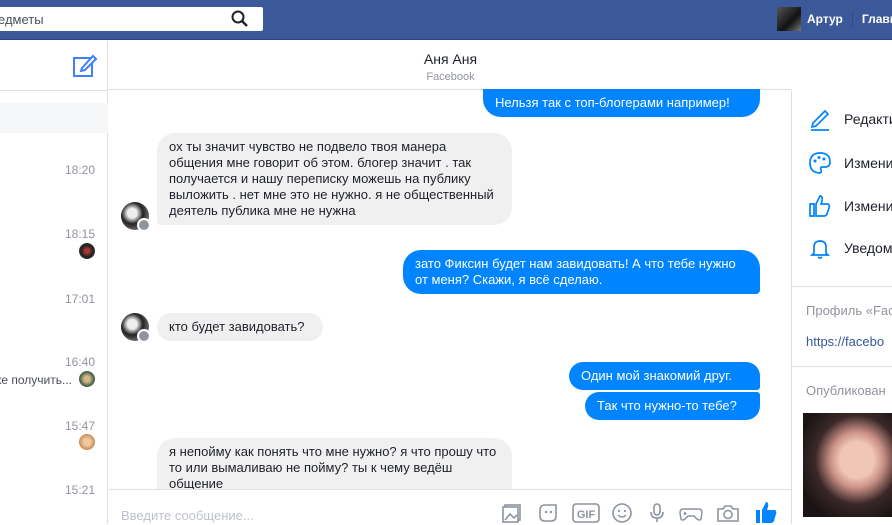  Describe the element at coordinates (240, 19) in the screenshot. I see `search-icon` at that location.